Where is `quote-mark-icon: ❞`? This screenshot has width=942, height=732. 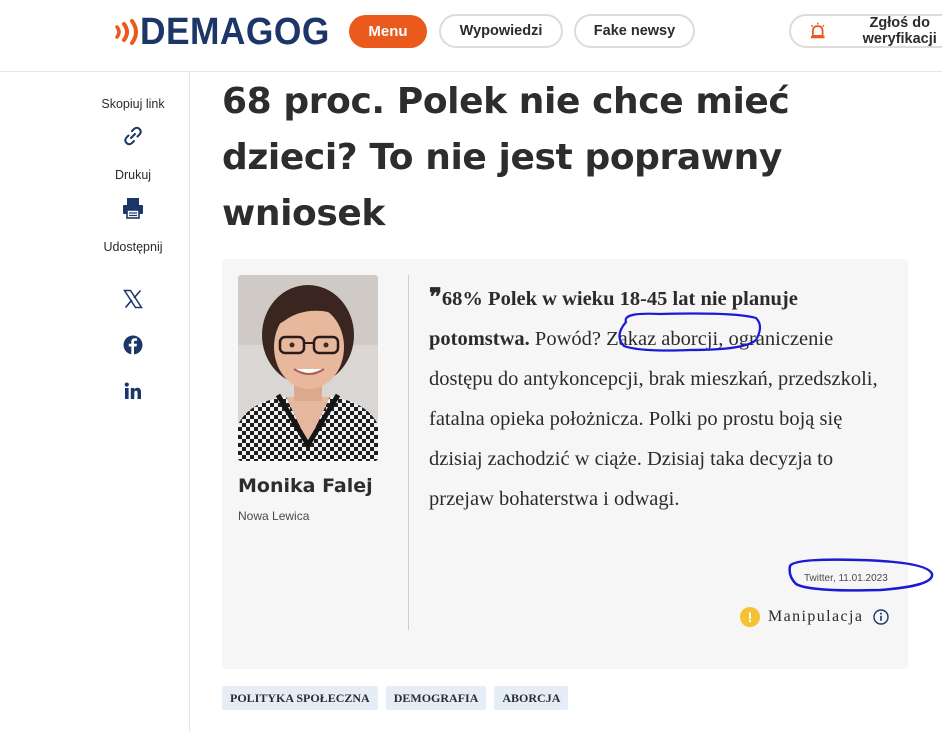
quote-mark-icon: ❞ is located at coordinates (435, 296).